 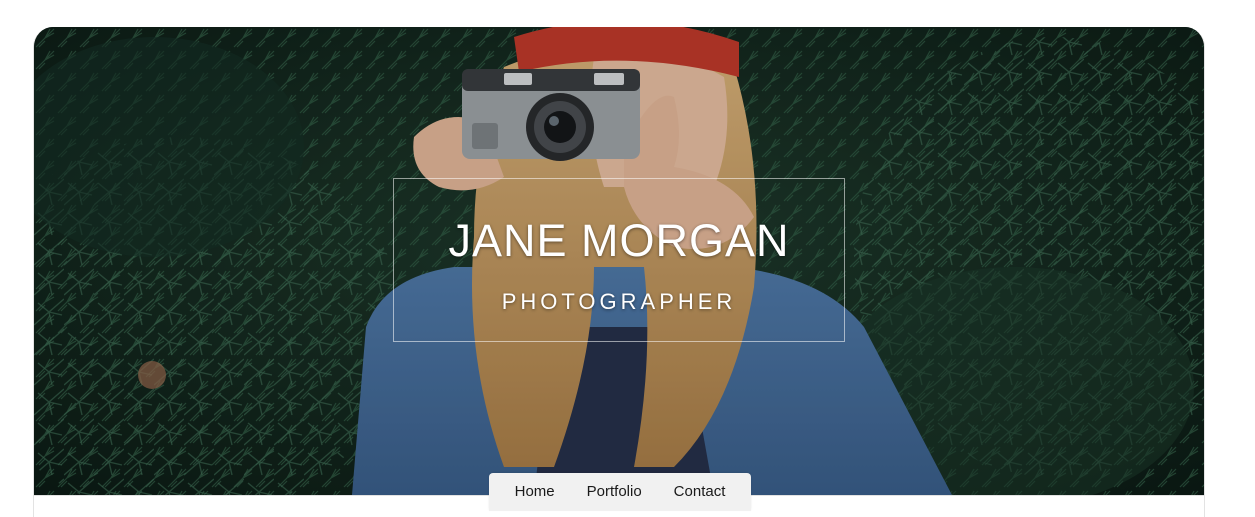 I want to click on main-nav: Home Portfolio Contact, so click(x=620, y=492).